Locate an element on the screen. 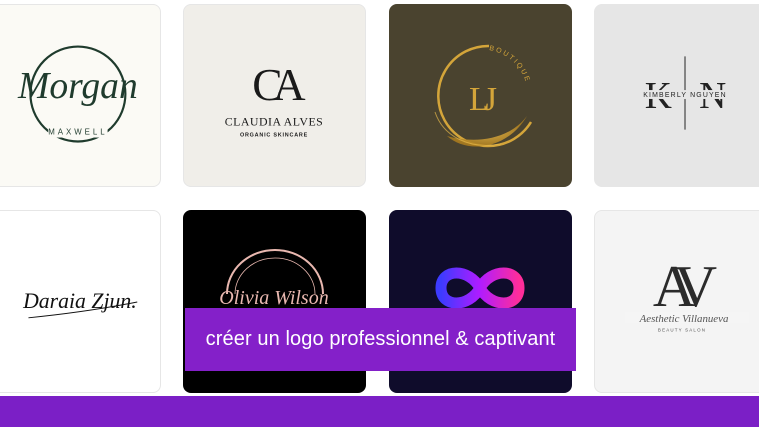  aesthetic-villanueva-logo: AV Aesthetic Villanueva BEAUTY SALON is located at coordinates (687, 293).